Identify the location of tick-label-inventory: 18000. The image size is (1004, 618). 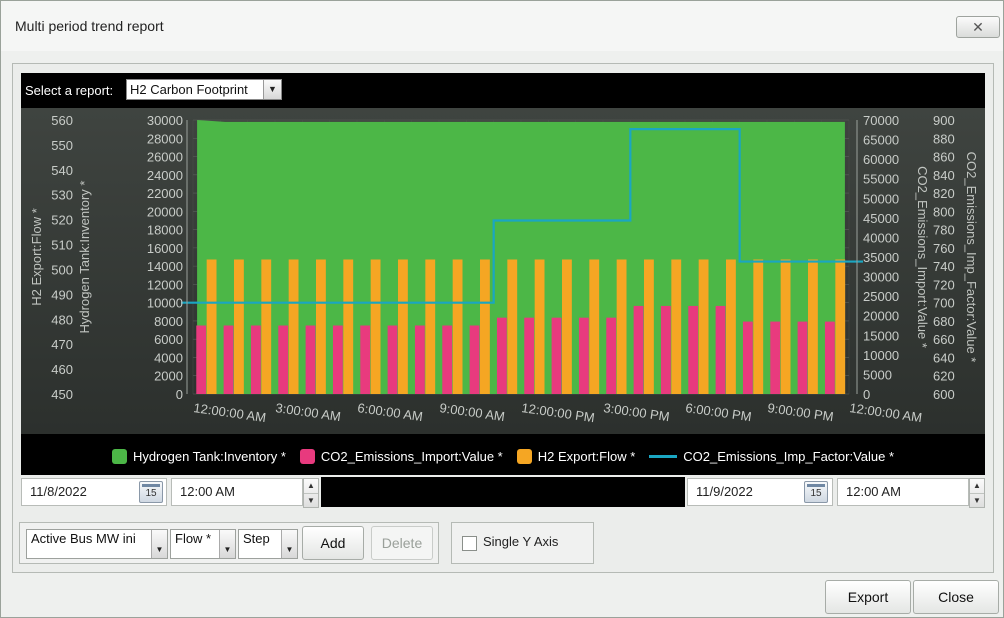
(165, 230).